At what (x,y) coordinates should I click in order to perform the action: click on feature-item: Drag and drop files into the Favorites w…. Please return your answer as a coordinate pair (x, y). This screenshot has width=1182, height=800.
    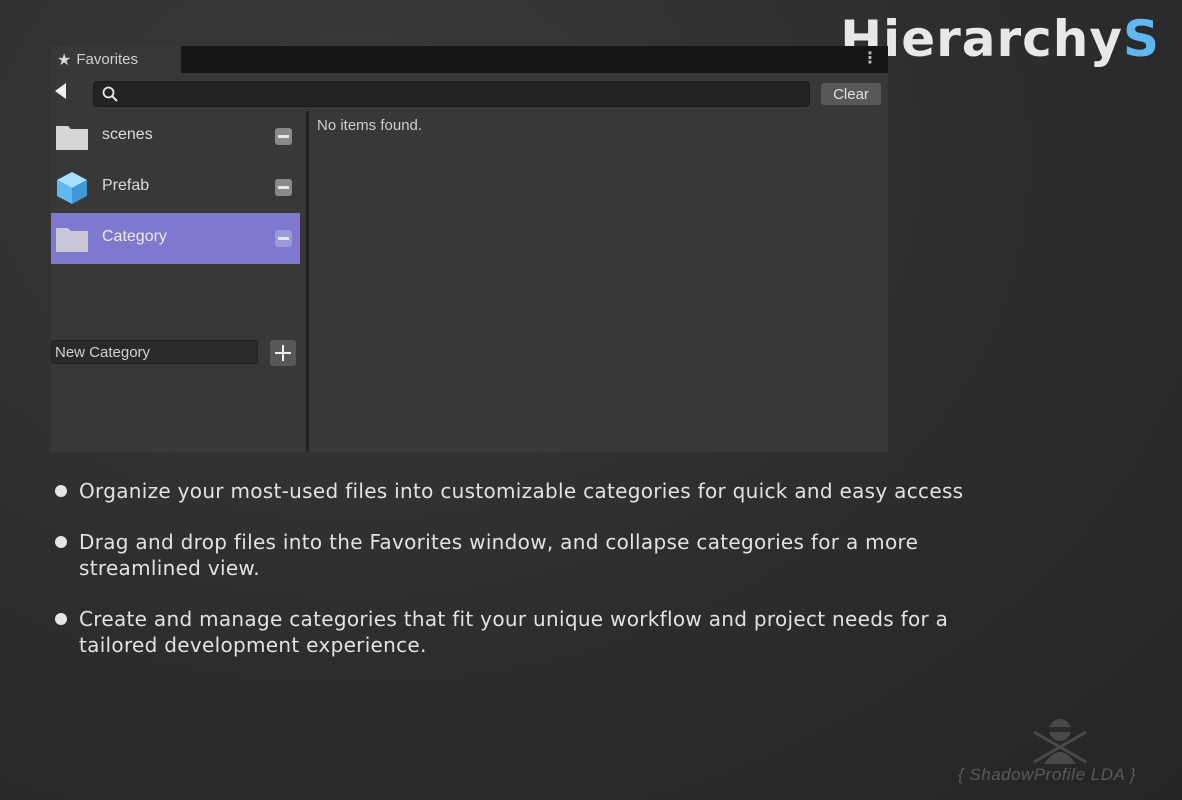
    Looking at the image, I should click on (535, 555).